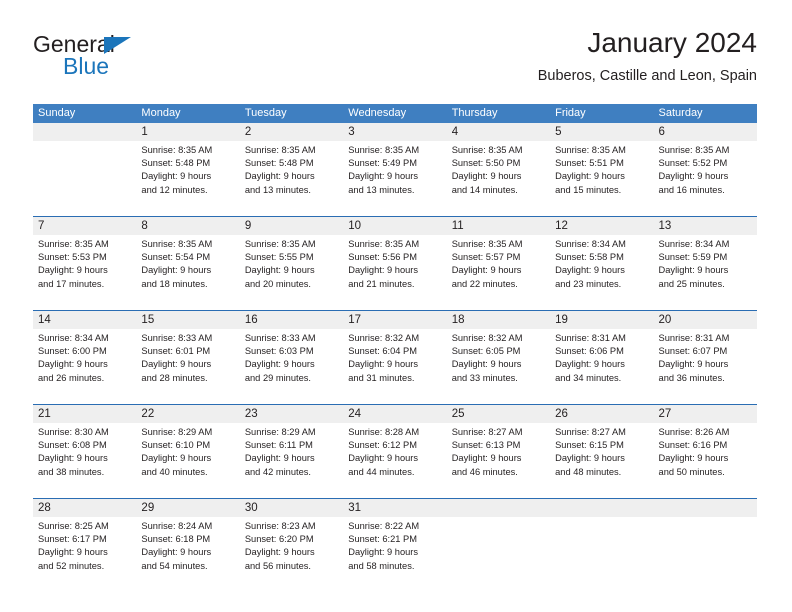 The width and height of the screenshot is (792, 612). What do you see at coordinates (381, 565) in the screenshot?
I see `day-daylight-line: and 58 minutes.` at bounding box center [381, 565].